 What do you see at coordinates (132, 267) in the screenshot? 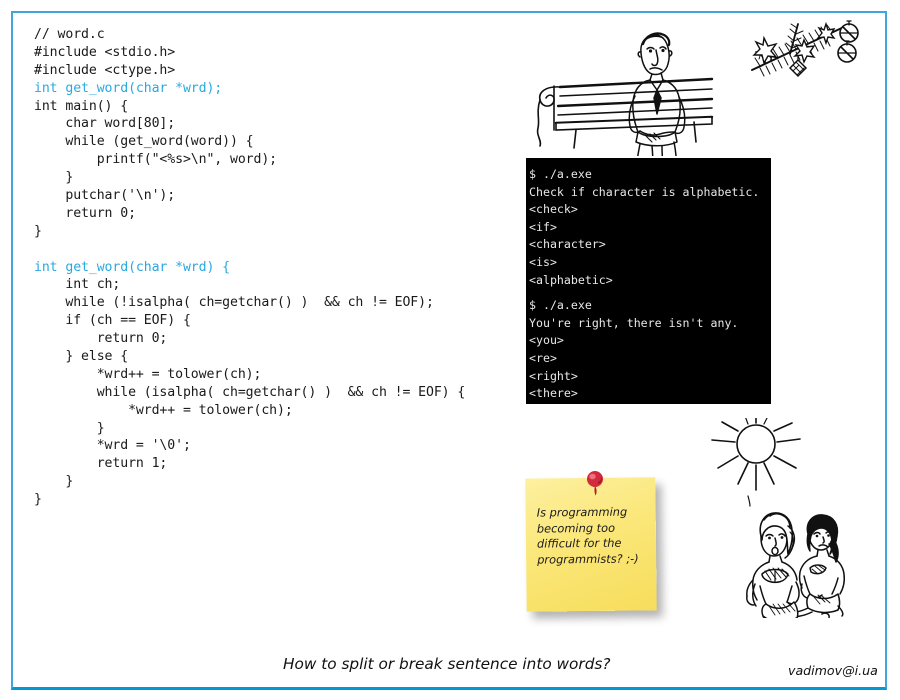
I see `code-line: int get_word(char *wrd) {` at bounding box center [132, 267].